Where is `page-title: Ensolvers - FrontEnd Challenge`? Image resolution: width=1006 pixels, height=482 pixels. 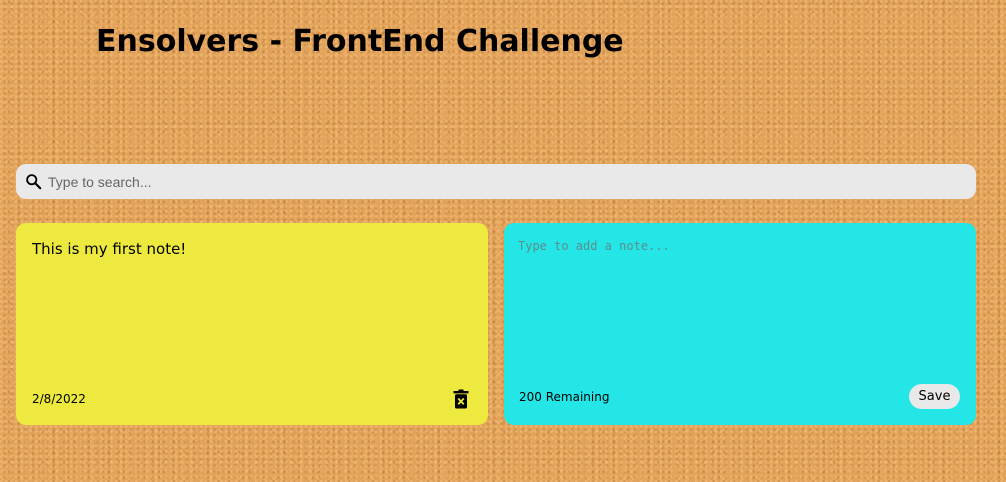
page-title: Ensolvers - FrontEnd Challenge is located at coordinates (360, 41).